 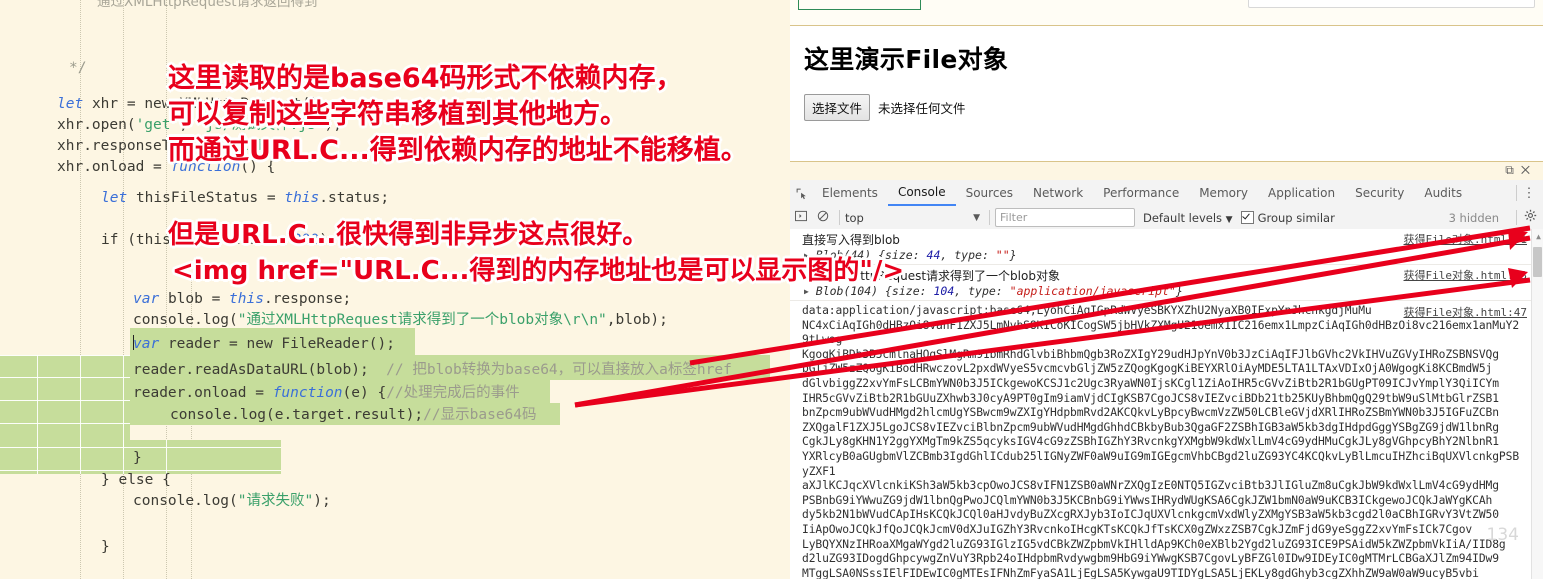 What do you see at coordinates (906, 59) in the screenshot?
I see `page-title: 这里演示File对象` at bounding box center [906, 59].